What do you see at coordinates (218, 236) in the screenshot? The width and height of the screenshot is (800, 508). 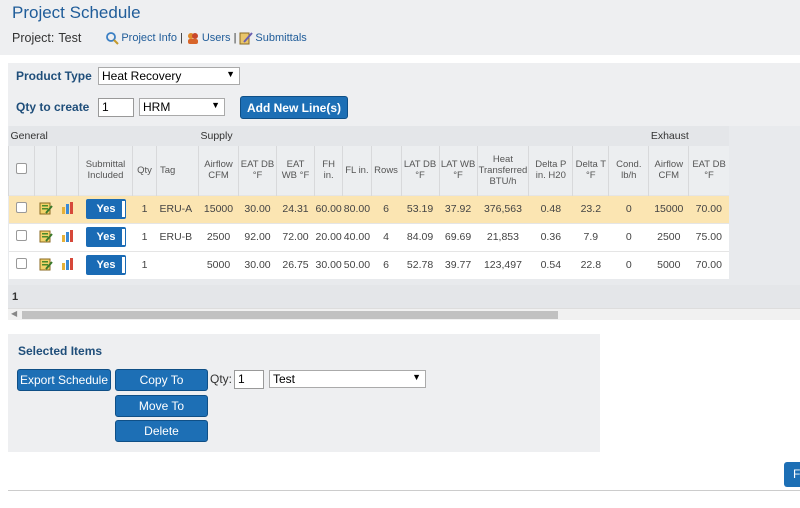 I see `airflow-cell: 2500` at bounding box center [218, 236].